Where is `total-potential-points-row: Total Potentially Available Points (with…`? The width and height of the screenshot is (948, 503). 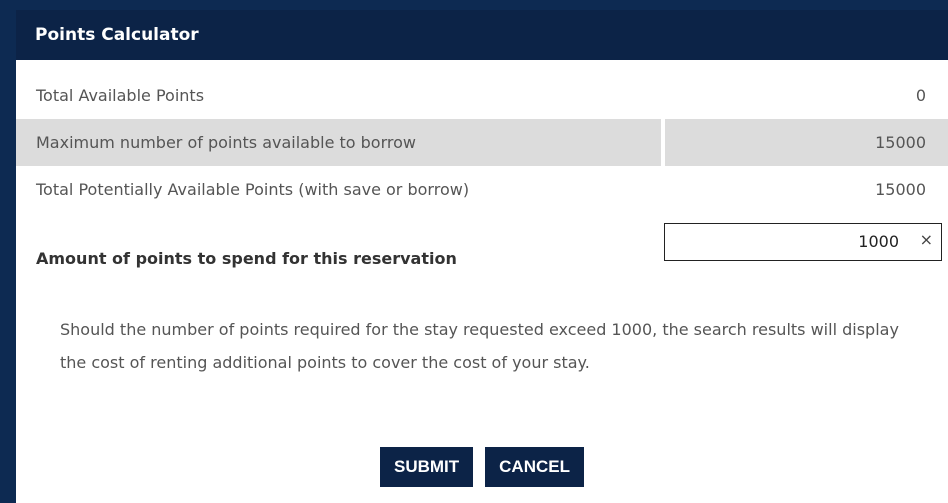
total-potential-points-row: Total Potentially Available Points (with… is located at coordinates (482, 189).